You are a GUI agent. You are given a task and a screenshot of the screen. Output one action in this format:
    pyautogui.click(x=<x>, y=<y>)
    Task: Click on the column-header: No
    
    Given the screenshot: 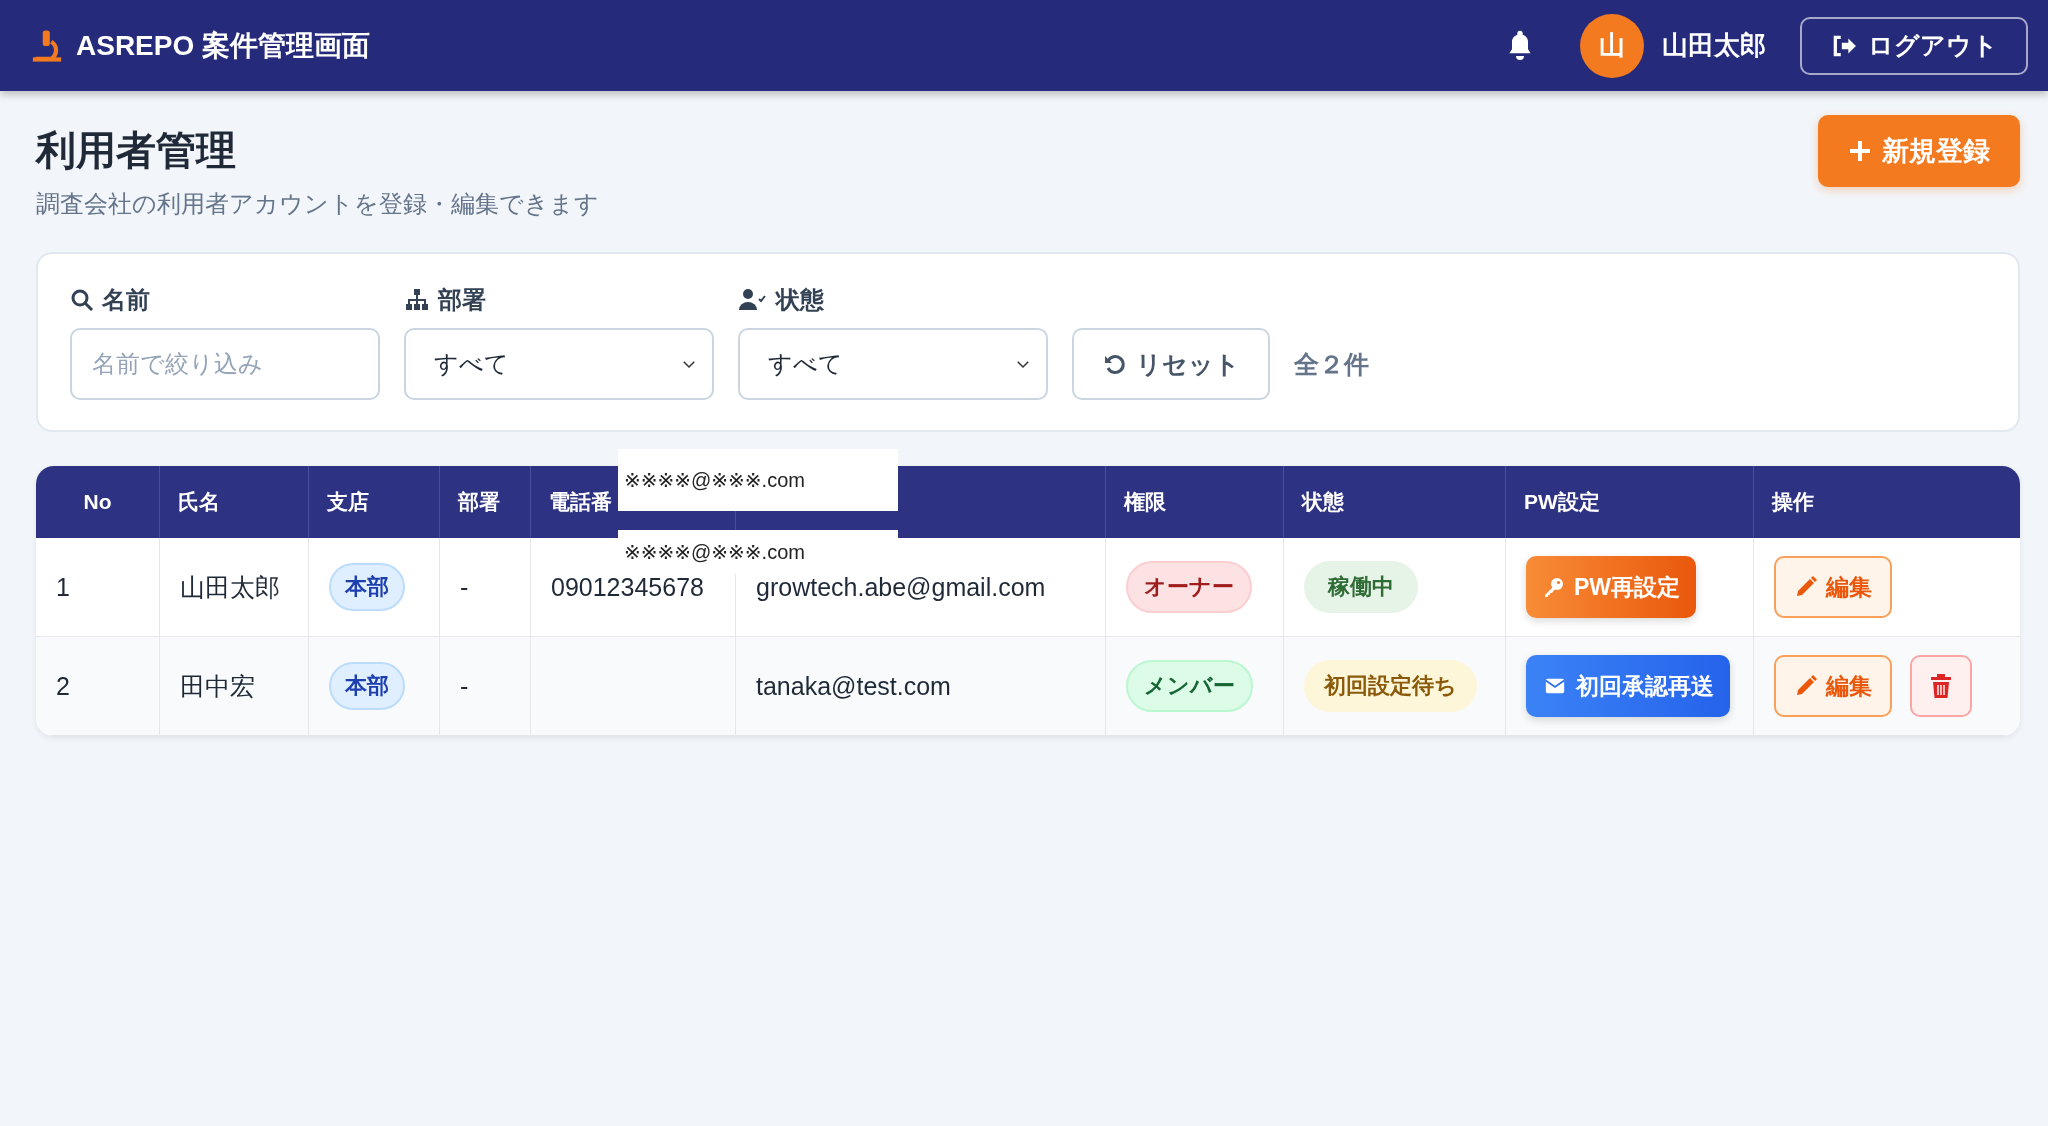 What is the action you would take?
    pyautogui.click(x=98, y=502)
    